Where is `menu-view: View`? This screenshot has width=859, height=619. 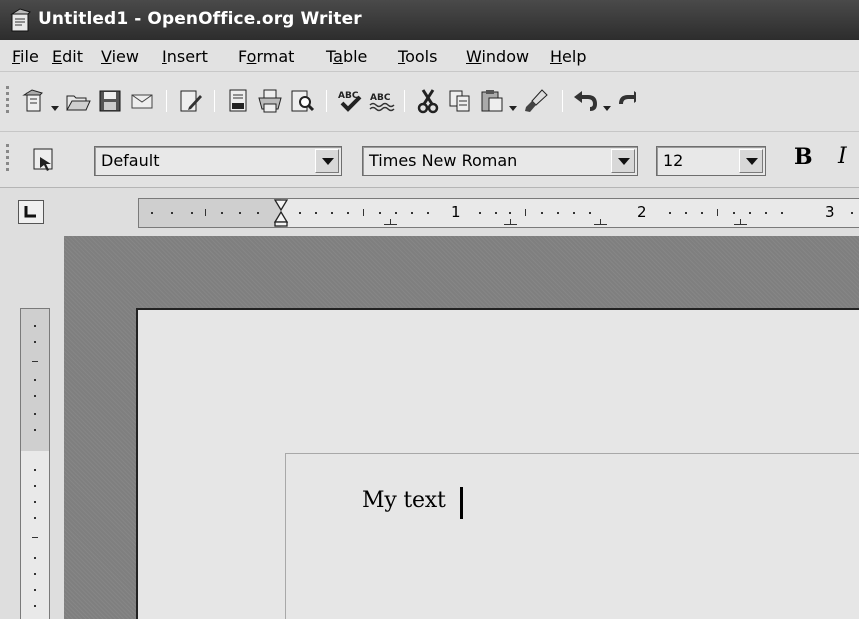 menu-view: View is located at coordinates (120, 56).